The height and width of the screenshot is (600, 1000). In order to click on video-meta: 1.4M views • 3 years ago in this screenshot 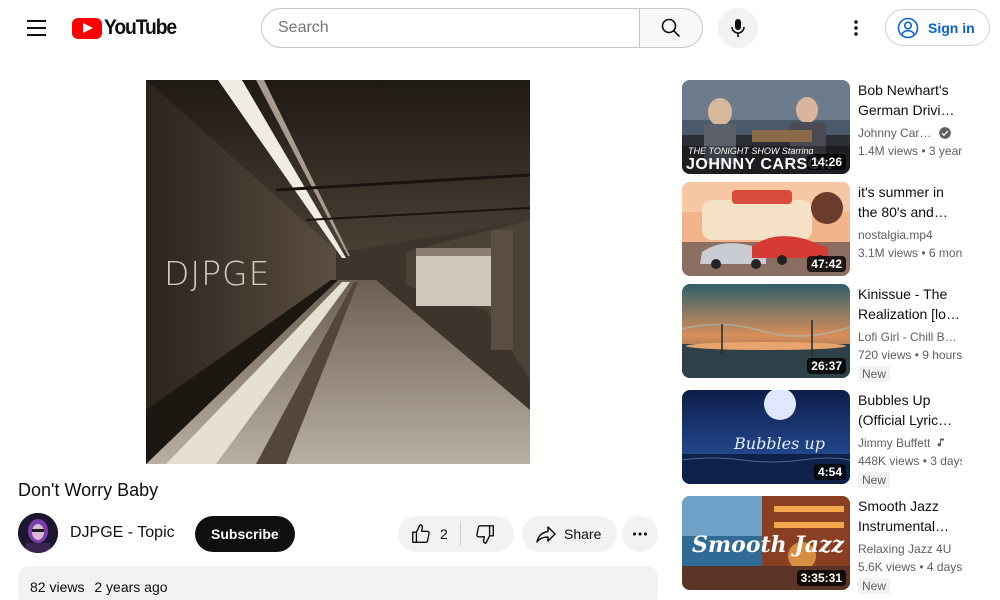, I will do `click(910, 151)`.